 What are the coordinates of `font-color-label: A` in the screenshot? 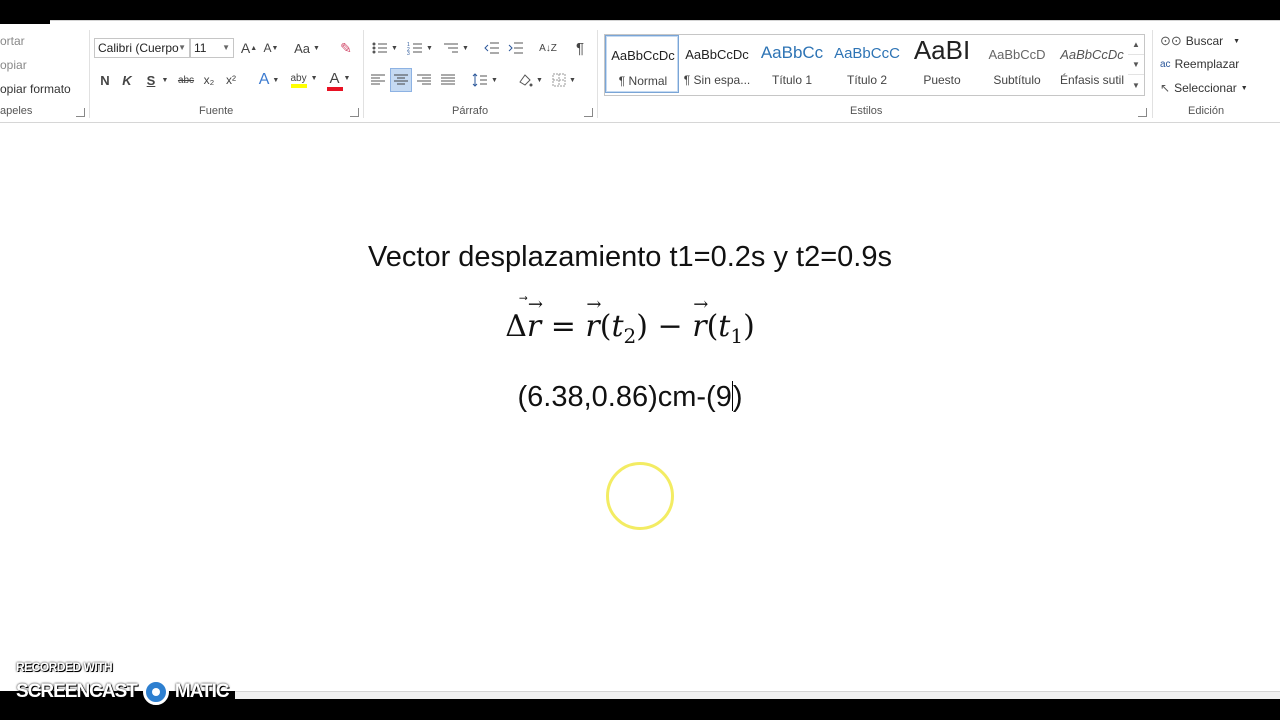 It's located at (334, 78).